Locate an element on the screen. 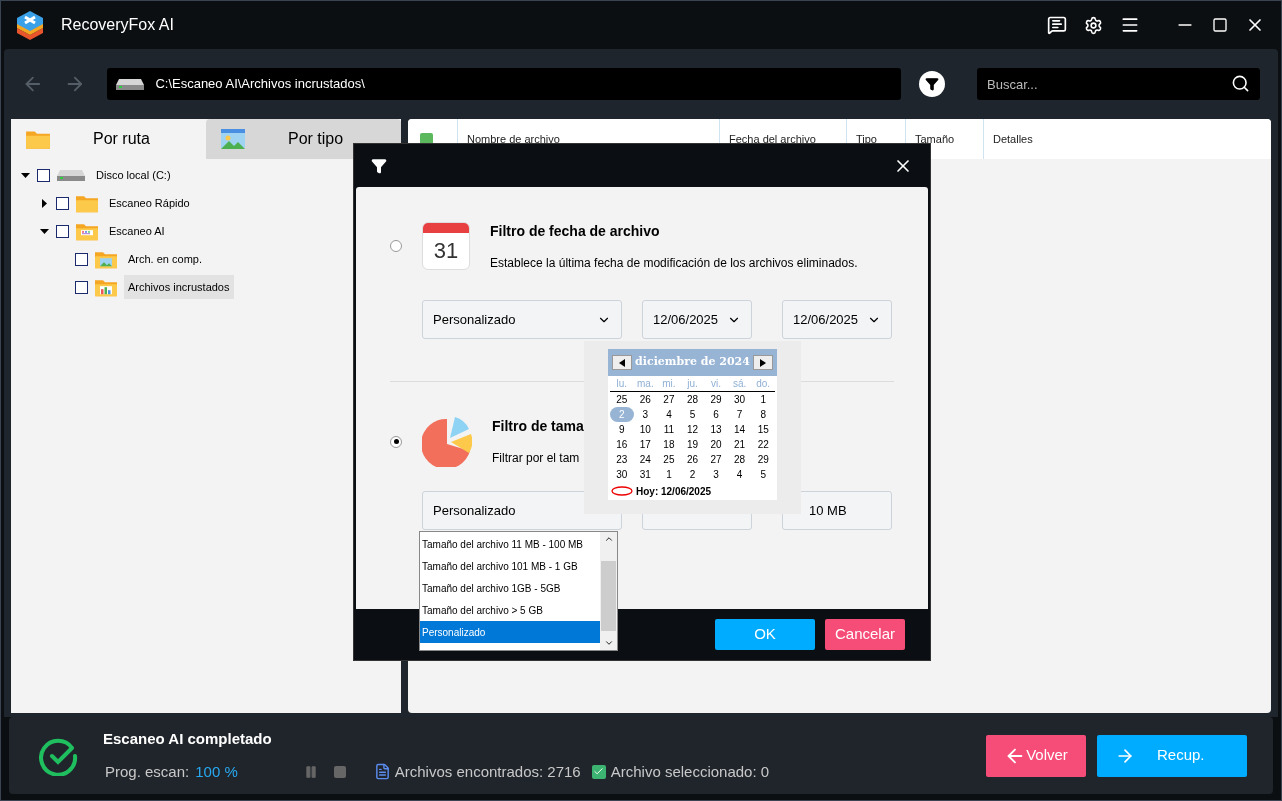  tab: Por tipo is located at coordinates (303, 139).